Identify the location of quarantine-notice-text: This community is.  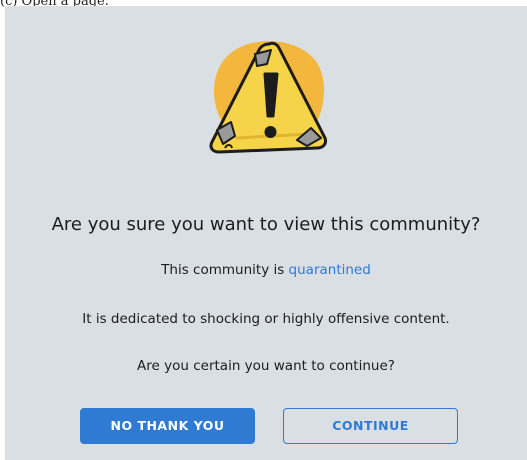
(225, 270).